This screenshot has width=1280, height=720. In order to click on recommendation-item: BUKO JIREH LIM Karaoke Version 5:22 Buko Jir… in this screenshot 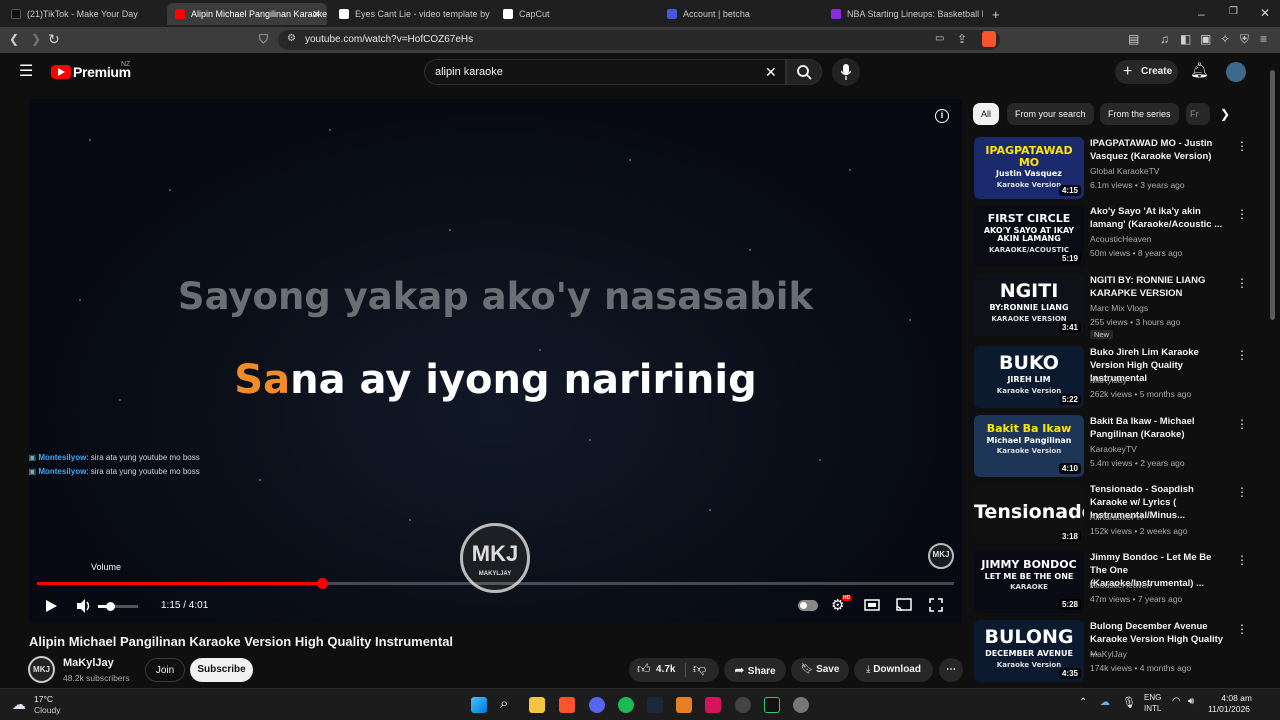, I will do `click(1119, 378)`.